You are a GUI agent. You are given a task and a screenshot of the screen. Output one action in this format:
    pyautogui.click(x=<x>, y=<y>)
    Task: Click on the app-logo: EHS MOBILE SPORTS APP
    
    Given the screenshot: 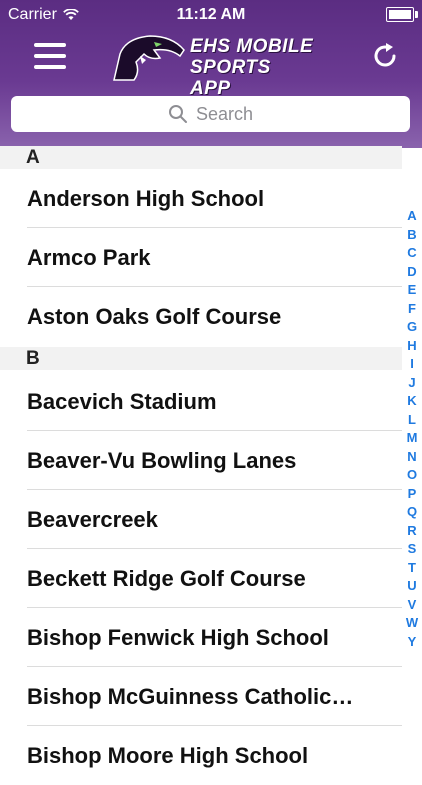 What is the action you would take?
    pyautogui.click(x=213, y=65)
    